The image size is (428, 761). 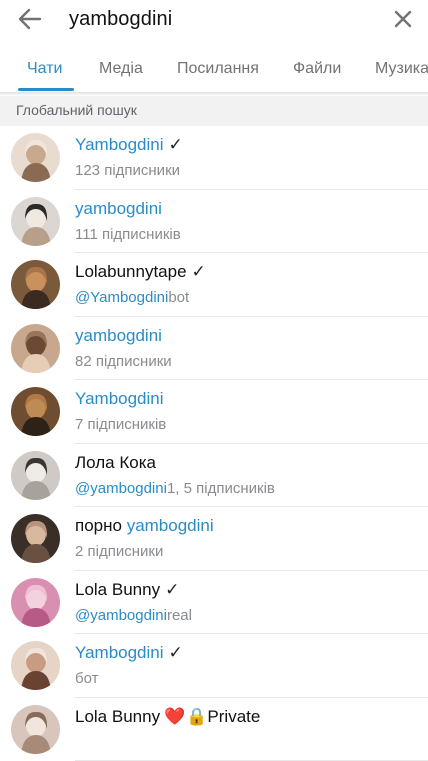 I want to click on subtitle-text: 123 підписники, so click(x=127, y=170).